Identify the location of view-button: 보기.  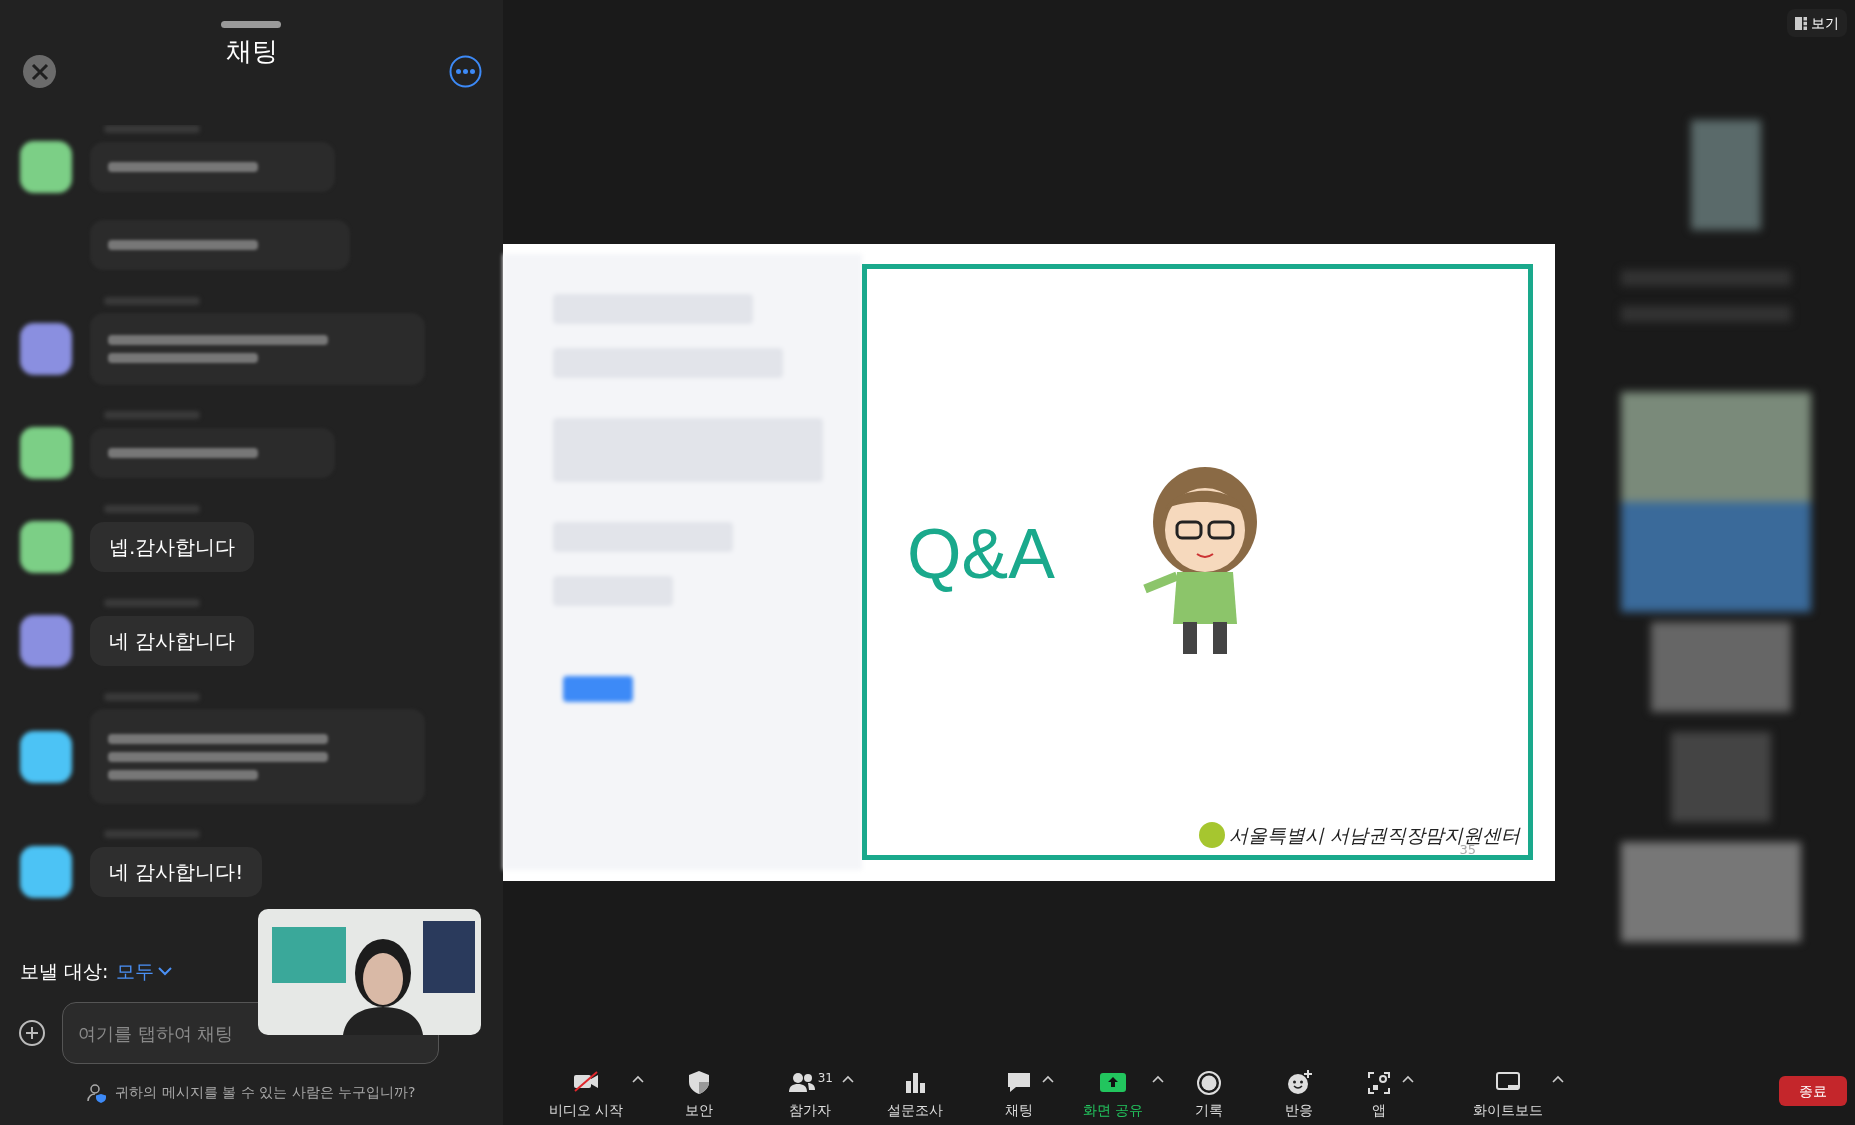
(1817, 23).